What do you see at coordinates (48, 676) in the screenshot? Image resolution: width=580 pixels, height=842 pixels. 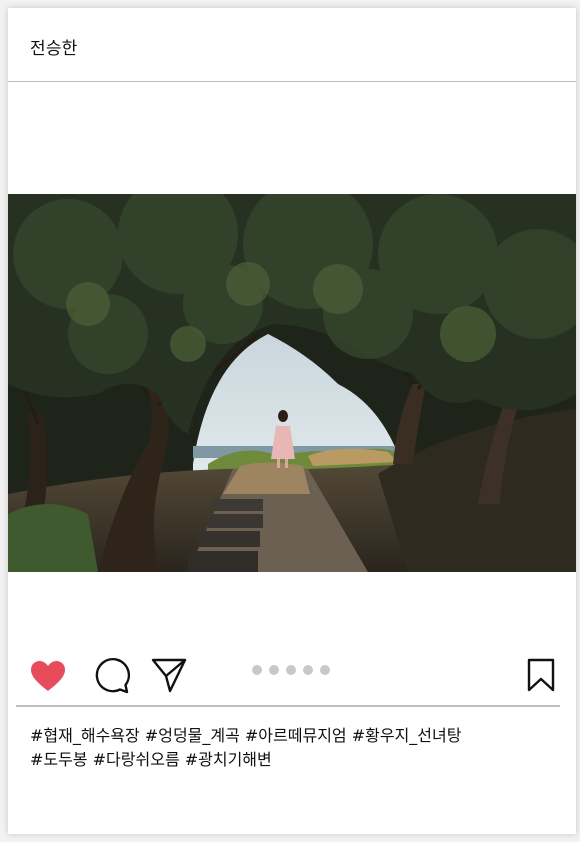 I see `heart-icon` at bounding box center [48, 676].